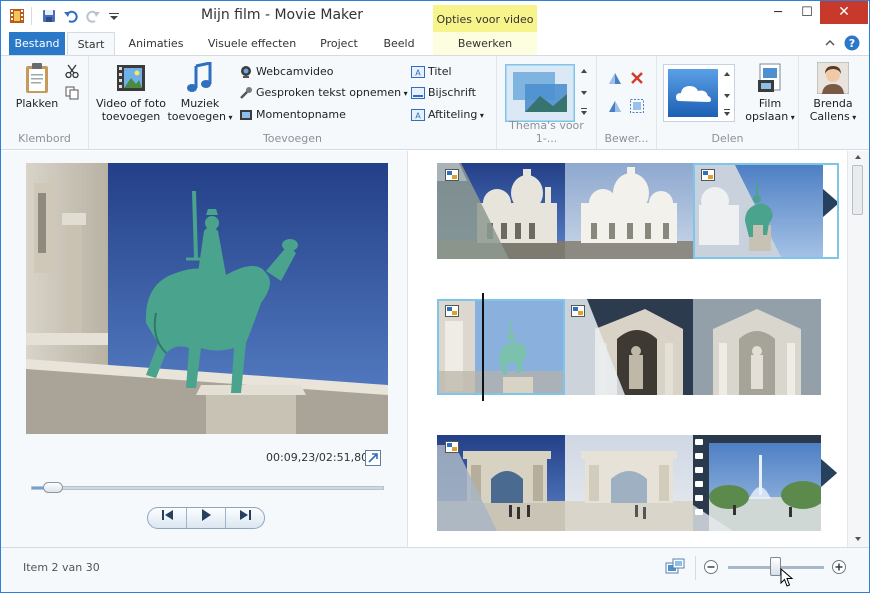 The width and height of the screenshot is (870, 593). I want to click on customize-qat-icon, so click(114, 16).